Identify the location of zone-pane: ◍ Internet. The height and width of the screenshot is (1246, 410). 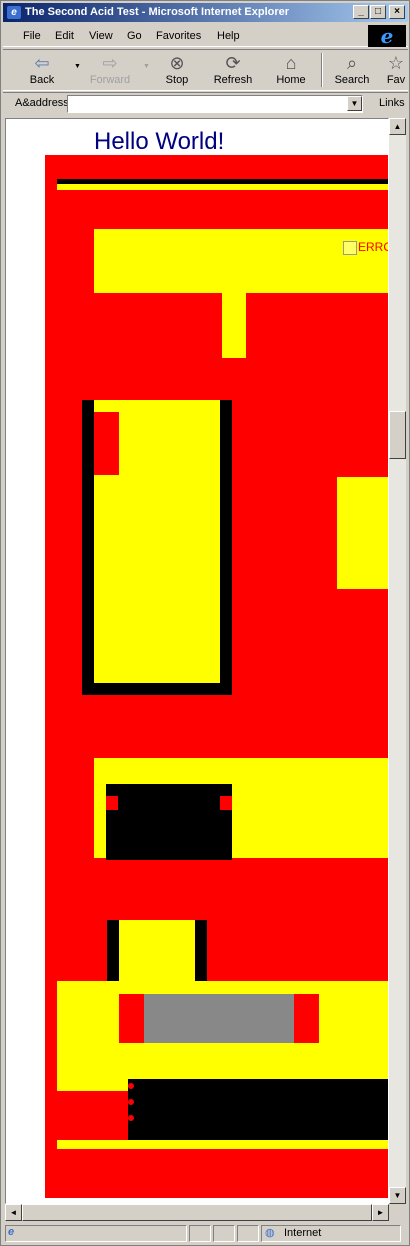
(331, 1233).